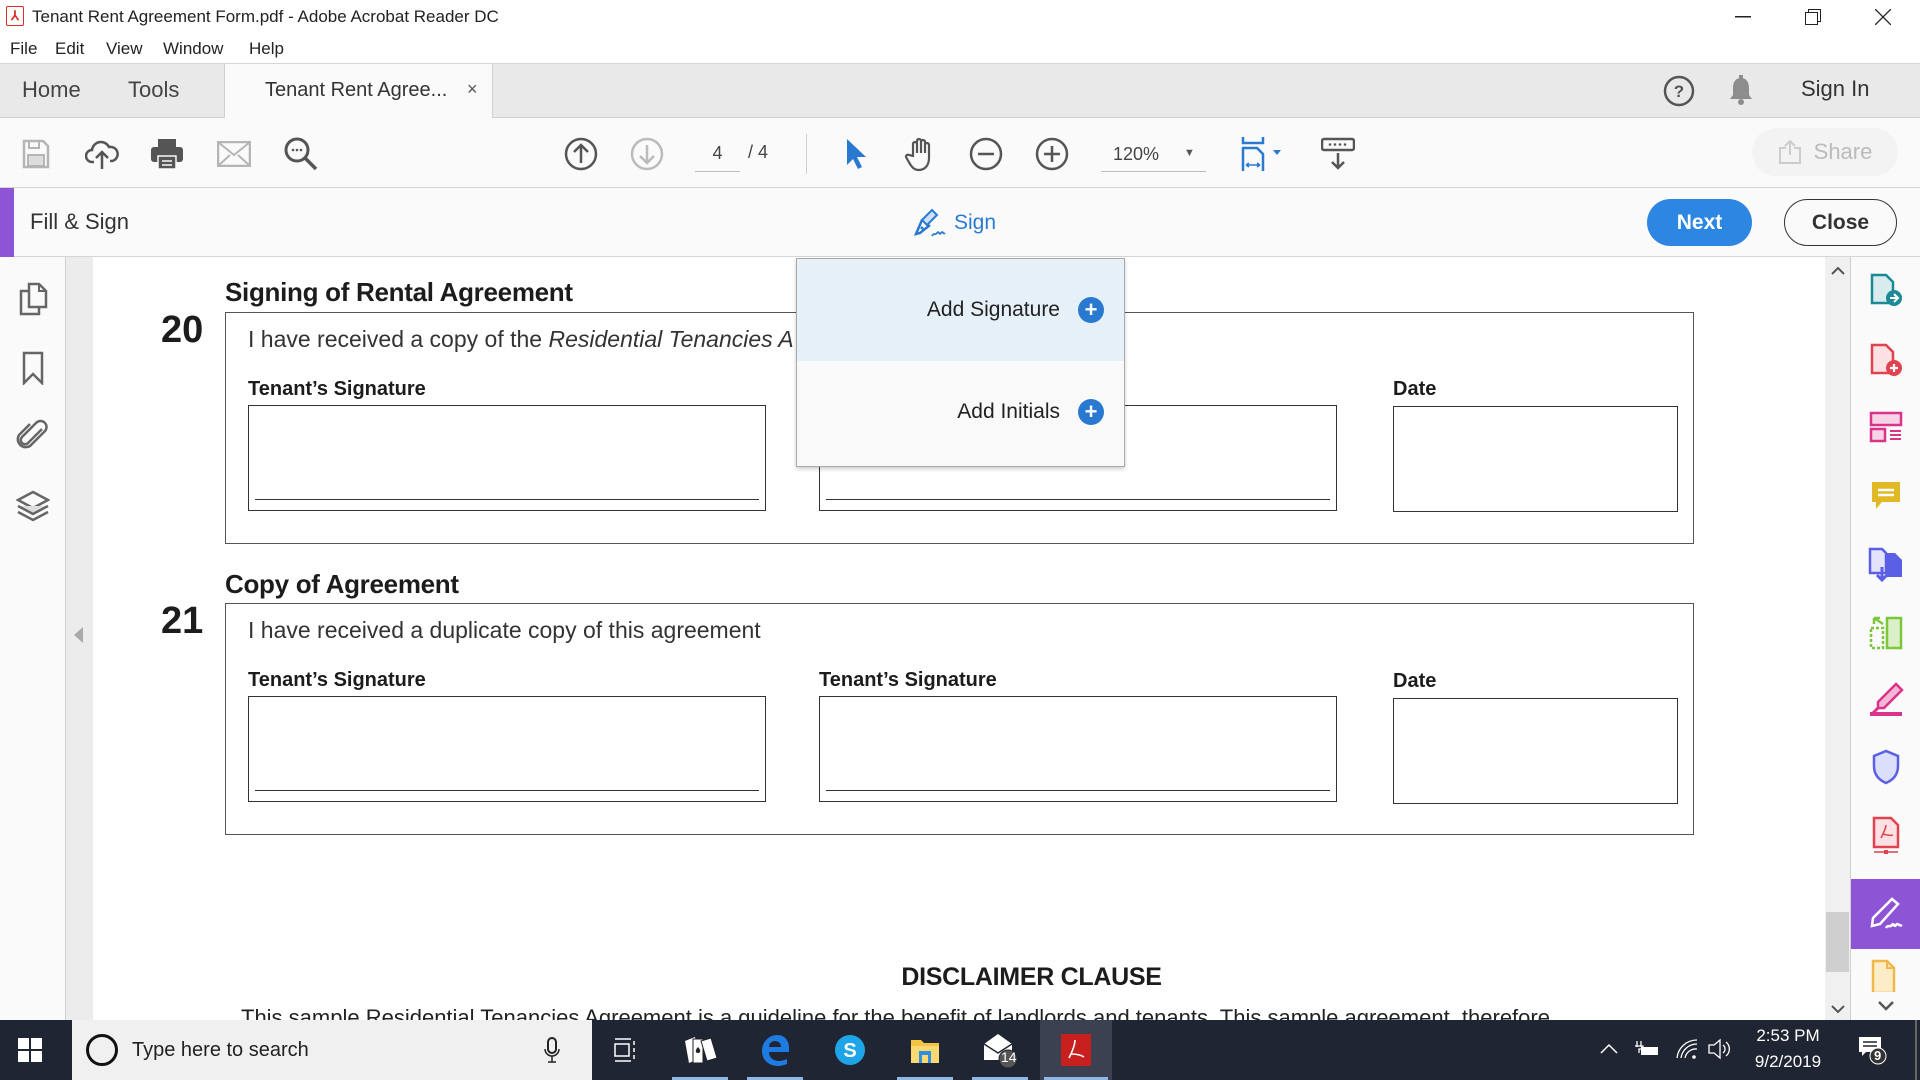 This screenshot has width=1920, height=1080. I want to click on menu-file: File, so click(23, 49).